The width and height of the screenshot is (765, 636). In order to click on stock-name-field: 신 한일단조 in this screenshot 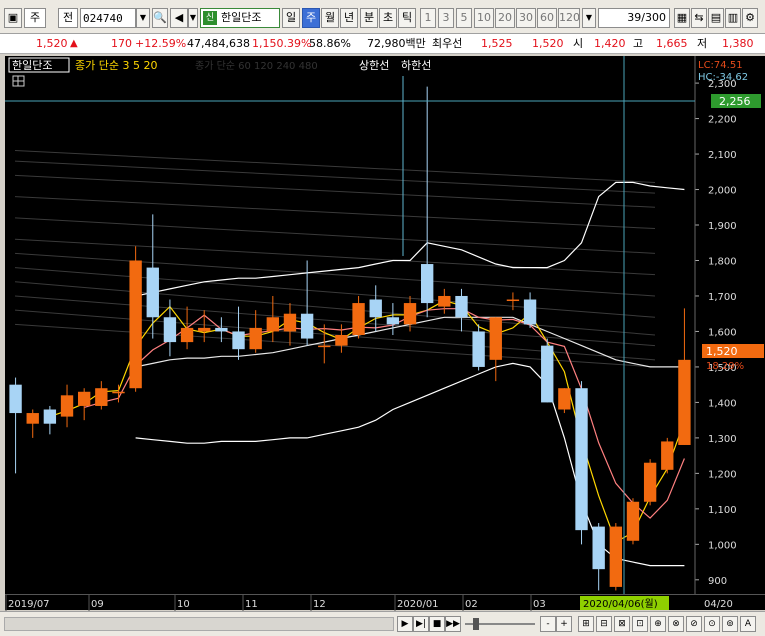, I will do `click(240, 18)`.